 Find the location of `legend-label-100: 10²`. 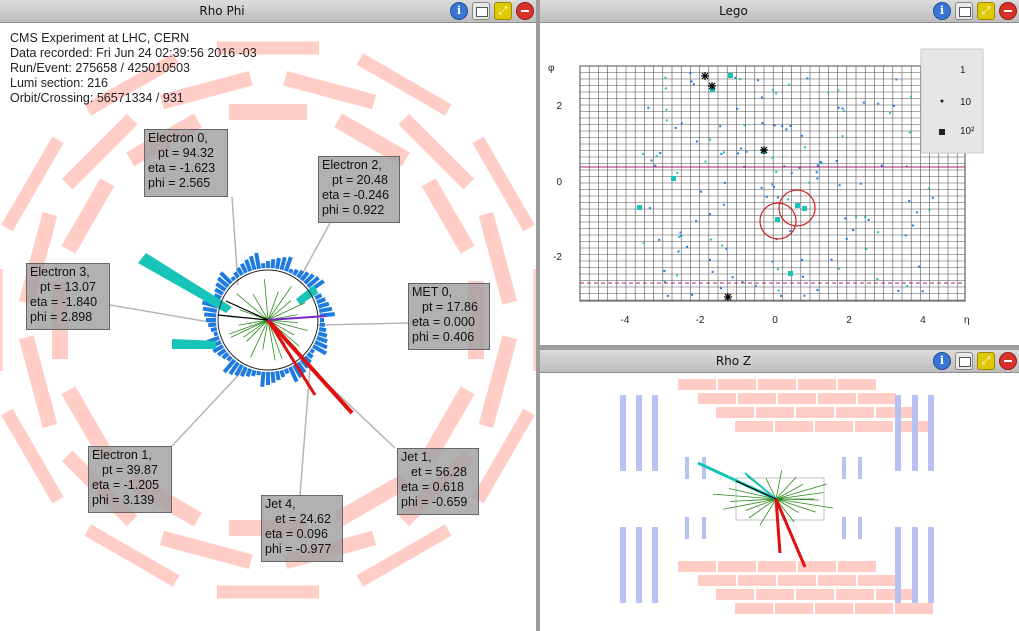

legend-label-100: 10² is located at coordinates (967, 131).